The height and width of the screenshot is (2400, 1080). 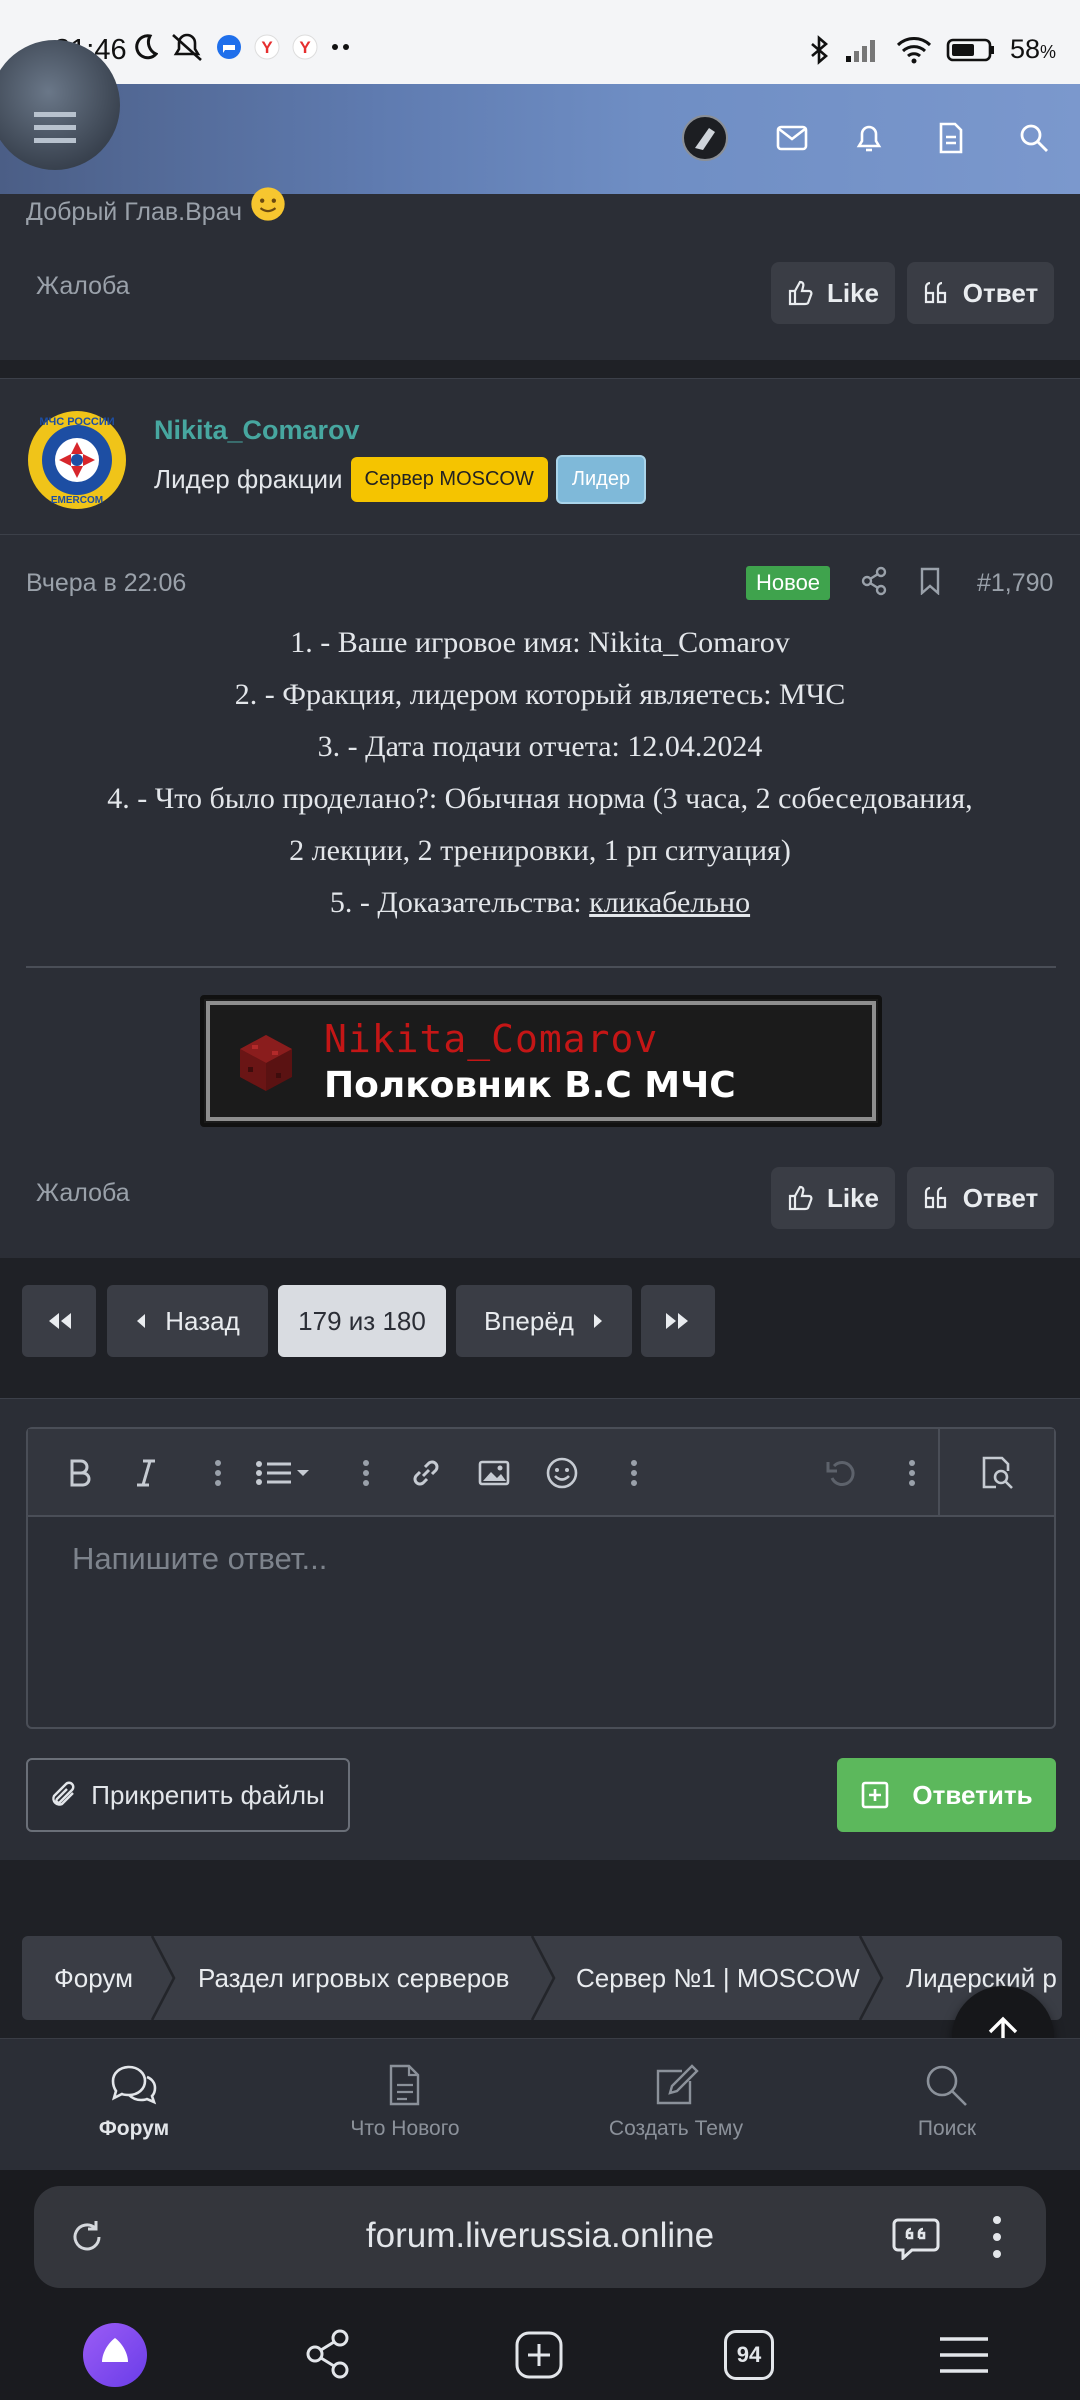 I want to click on reply-button: Ответ, so click(x=980, y=293).